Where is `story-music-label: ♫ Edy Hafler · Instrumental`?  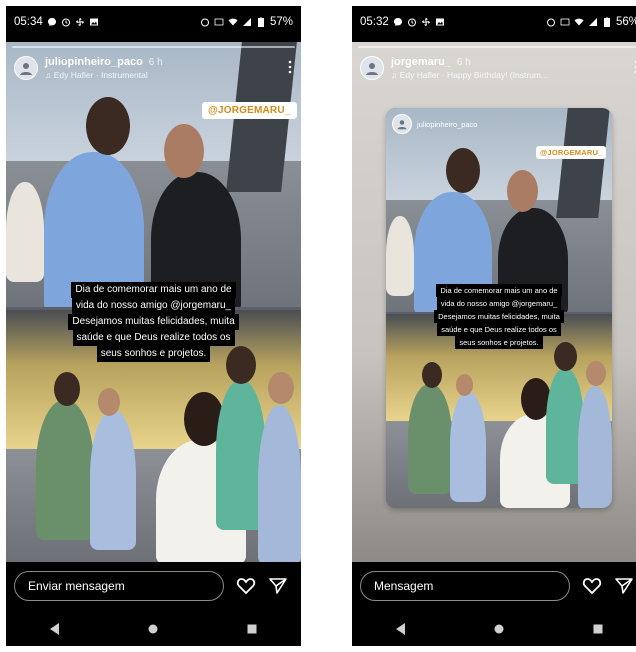 story-music-label: ♫ Edy Hafler · Instrumental is located at coordinates (104, 75).